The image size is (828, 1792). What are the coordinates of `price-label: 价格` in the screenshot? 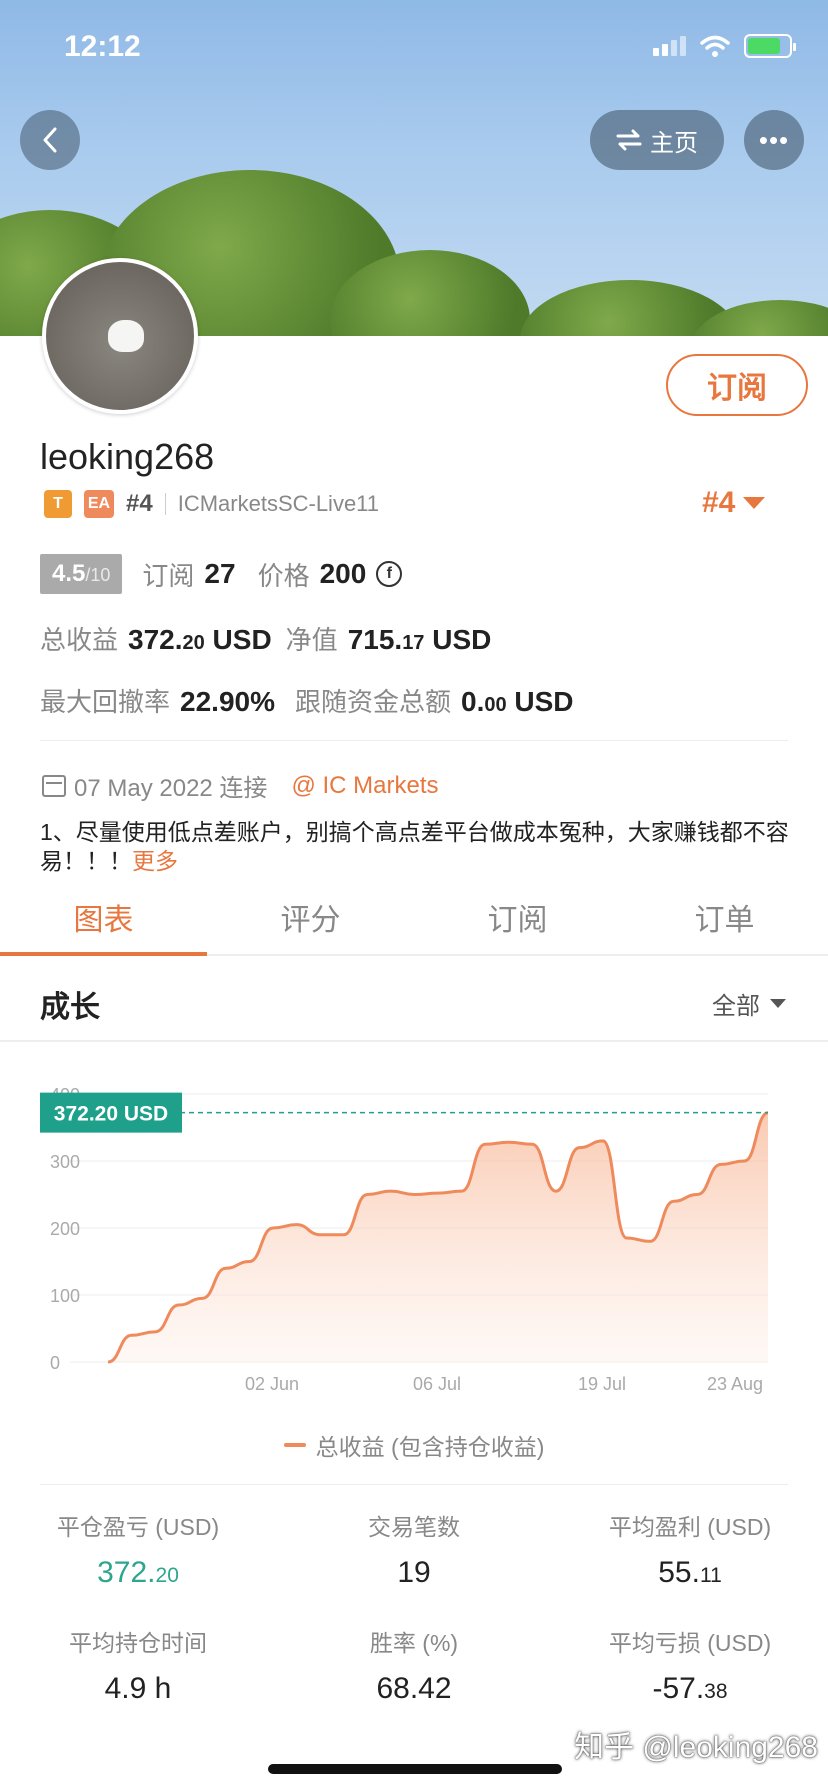 It's located at (283, 575).